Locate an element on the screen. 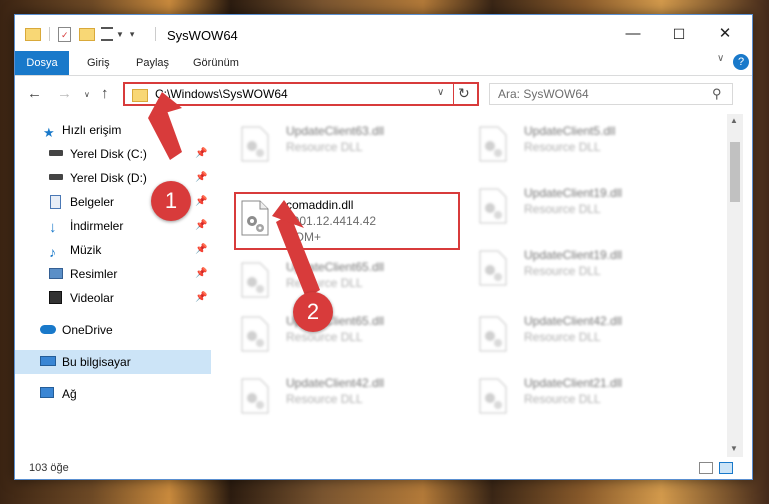  callout-badge-2: 2 is located at coordinates (313, 312).